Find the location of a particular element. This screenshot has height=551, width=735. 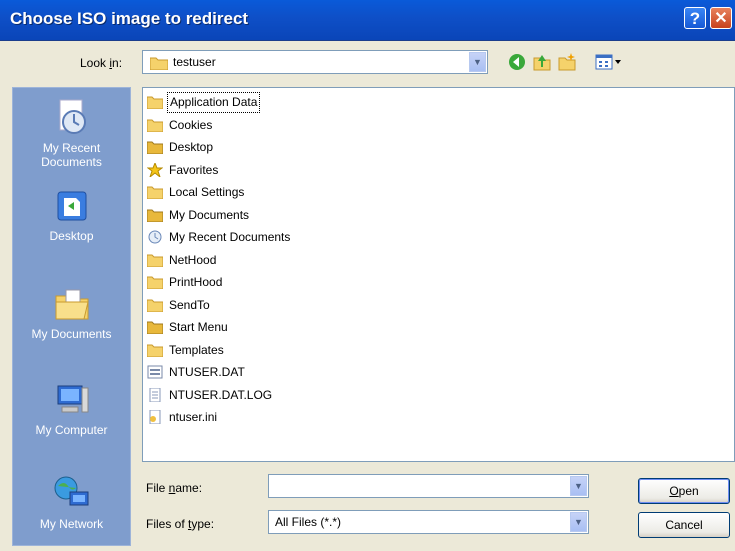

new-folder-icon is located at coordinates (567, 62).